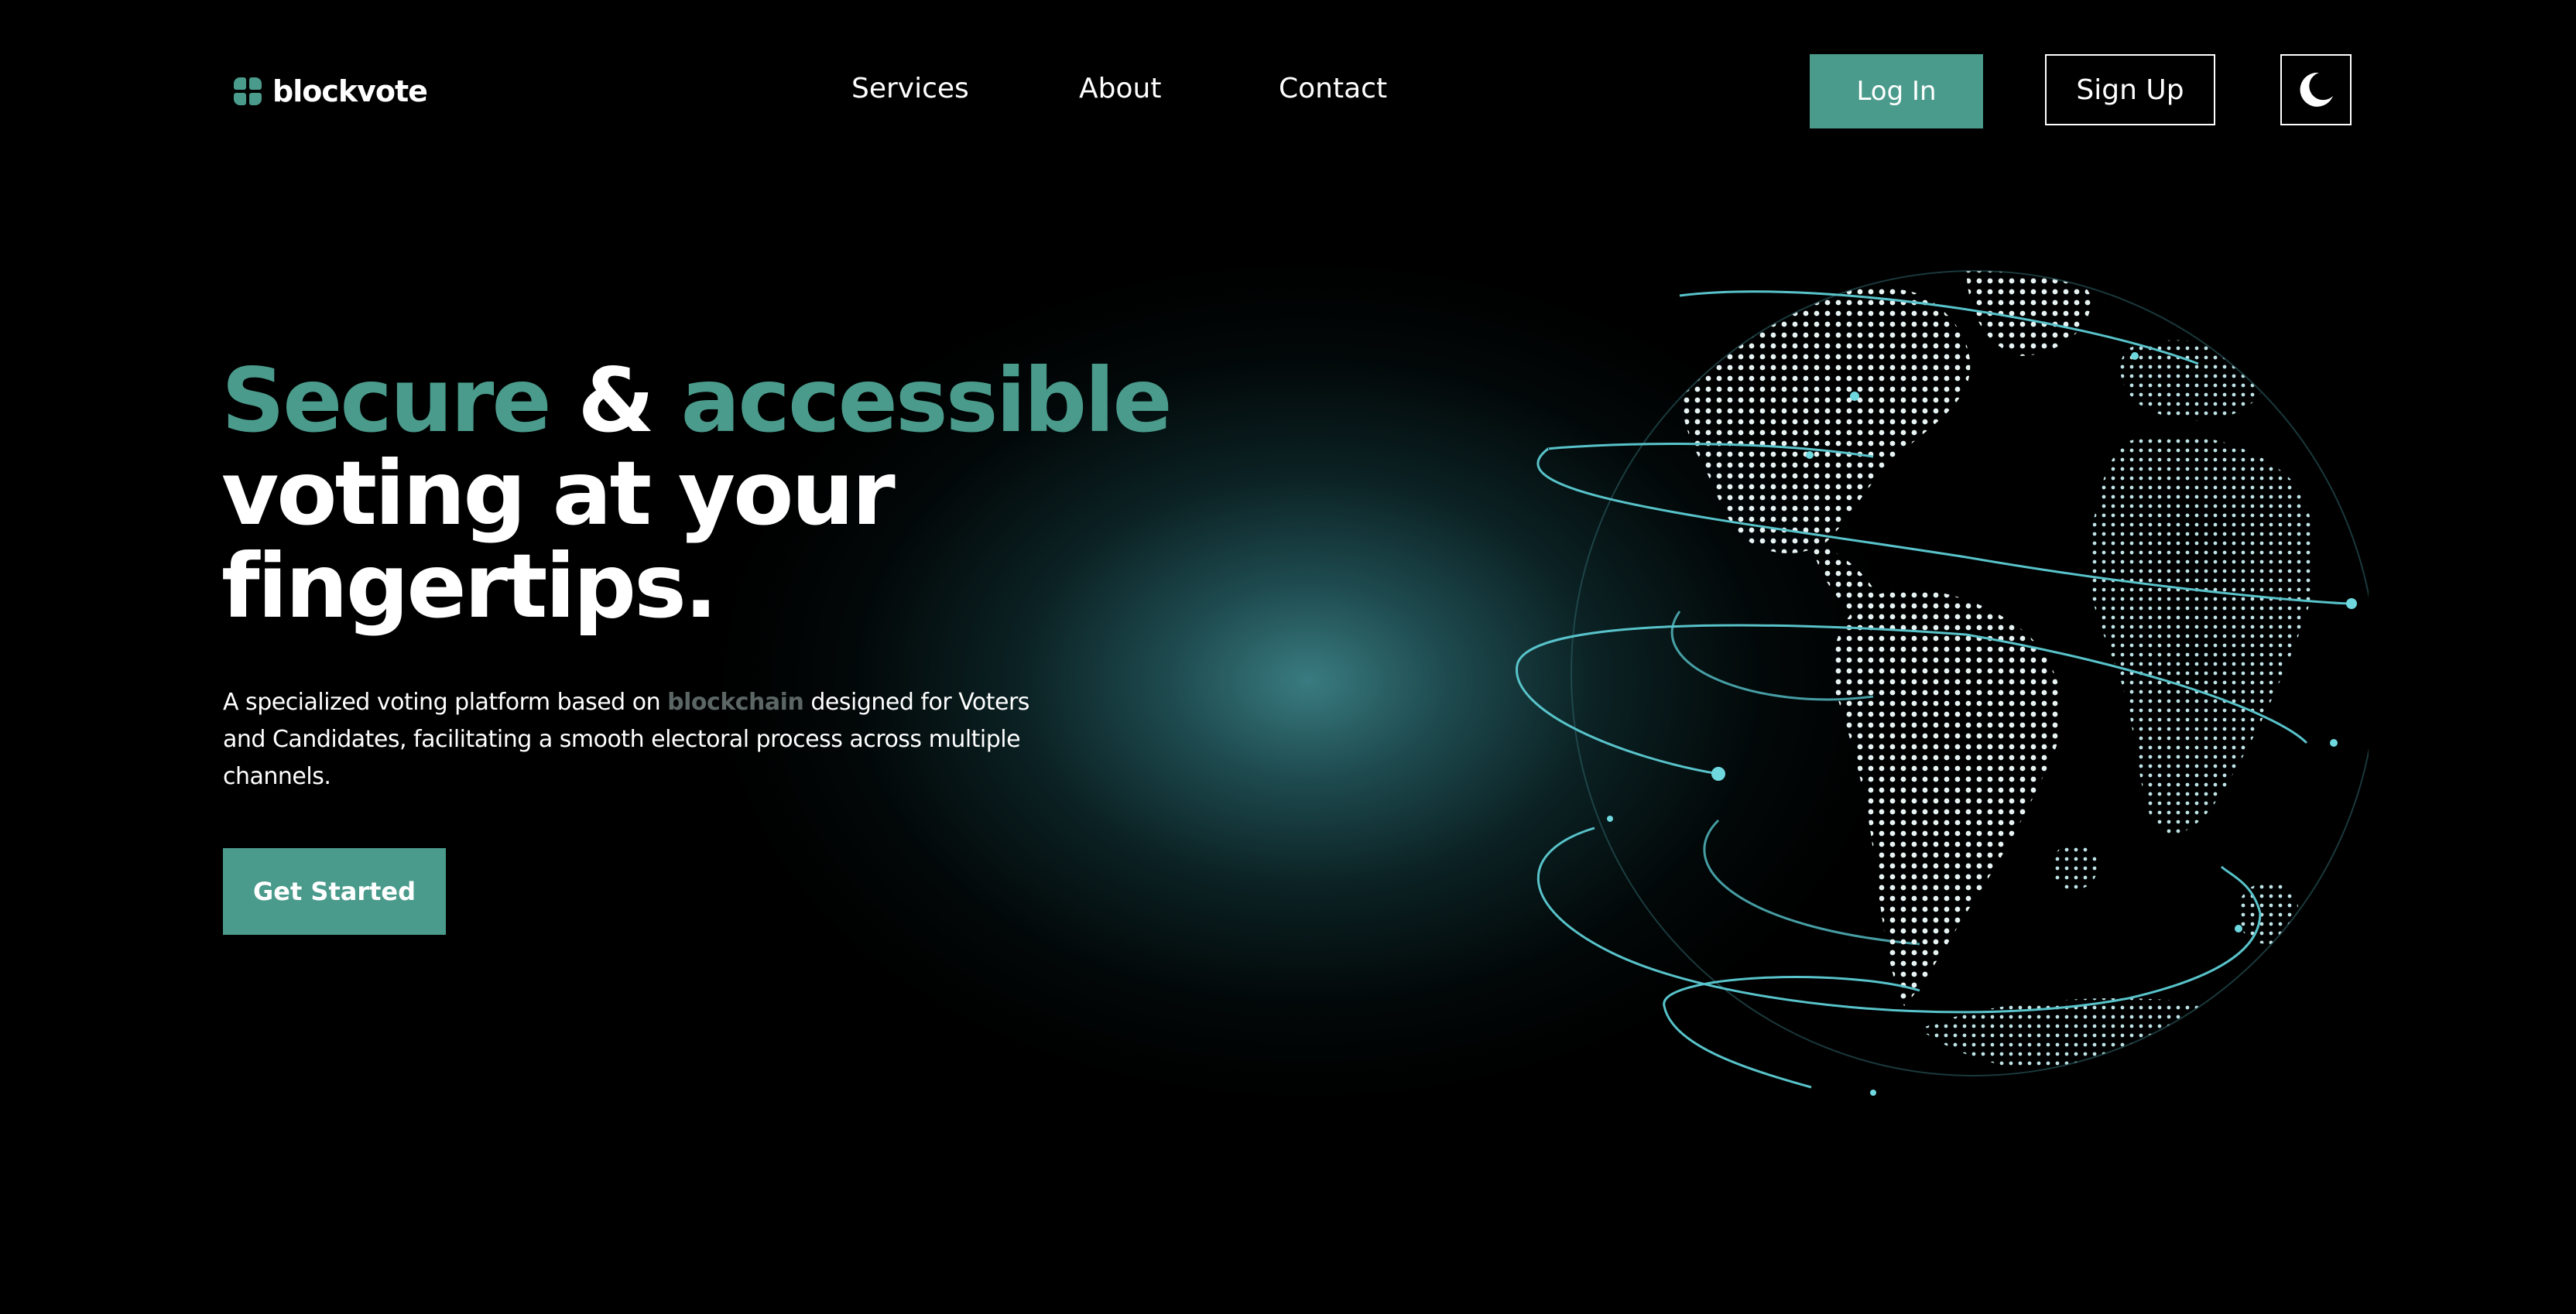 The width and height of the screenshot is (2576, 1314). I want to click on hero-title-line2: voting at your, so click(558, 493).